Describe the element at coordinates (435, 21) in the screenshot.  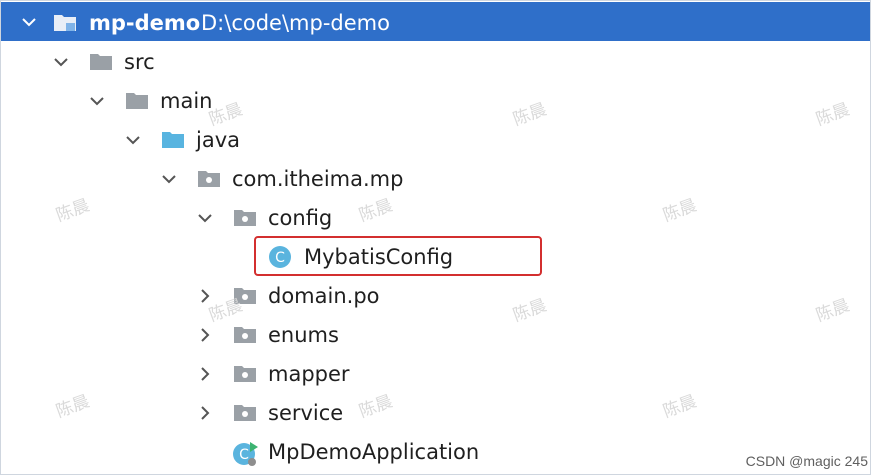
I see `tree-row-project-root: mp-demo D:\code\mp-demo` at that location.